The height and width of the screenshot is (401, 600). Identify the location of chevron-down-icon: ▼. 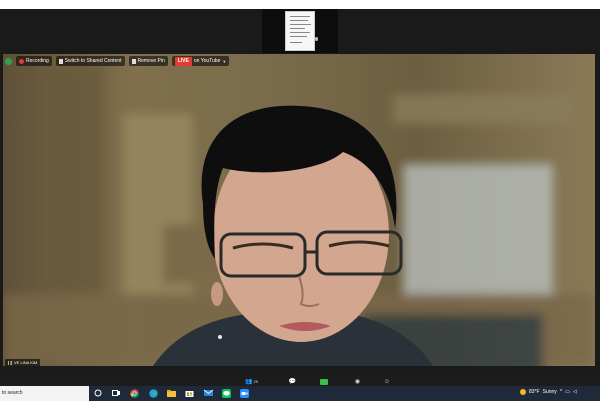
(224, 61).